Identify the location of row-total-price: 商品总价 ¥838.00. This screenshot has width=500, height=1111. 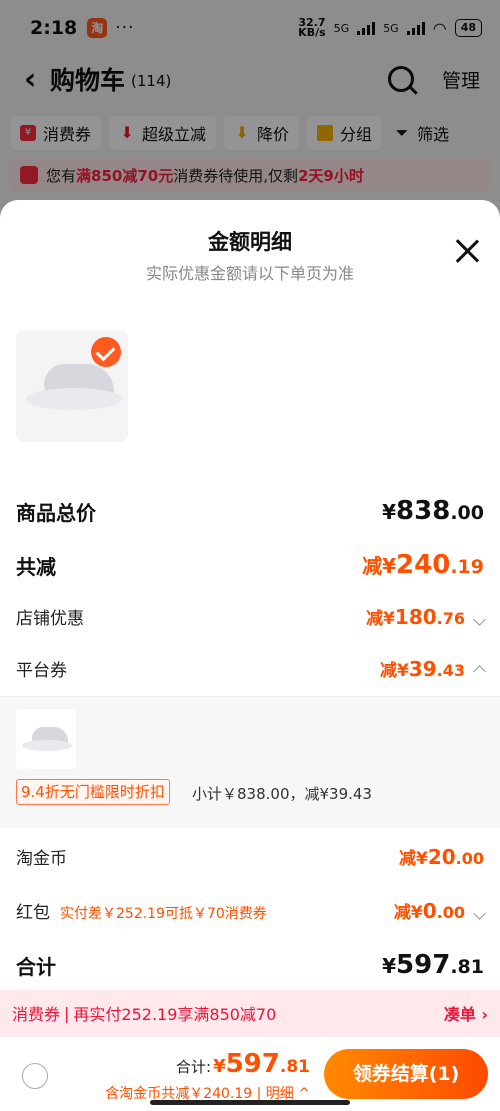
(250, 511).